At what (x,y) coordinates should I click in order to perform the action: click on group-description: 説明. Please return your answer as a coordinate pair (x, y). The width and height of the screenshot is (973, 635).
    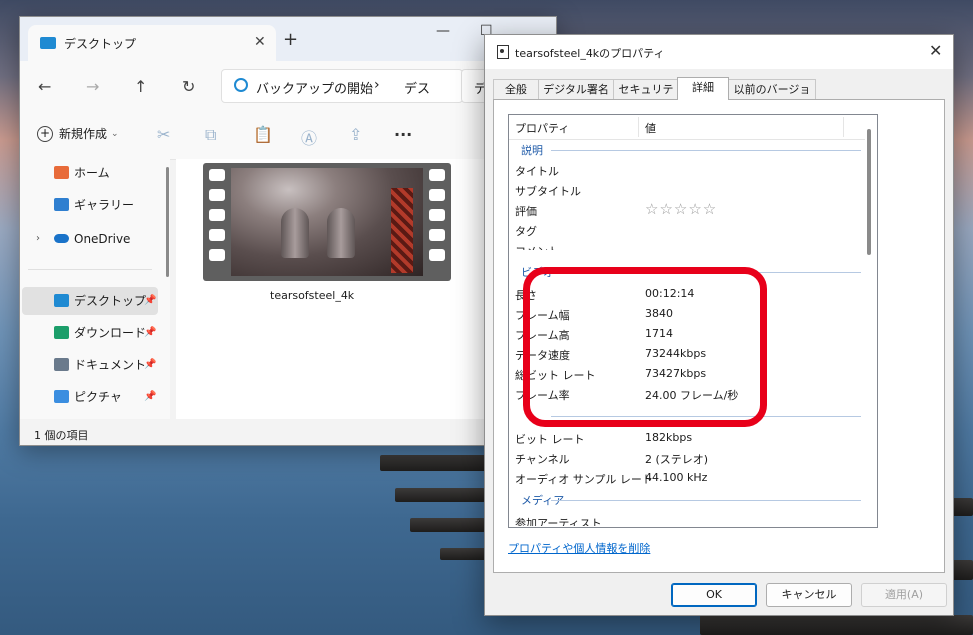
    Looking at the image, I should click on (691, 150).